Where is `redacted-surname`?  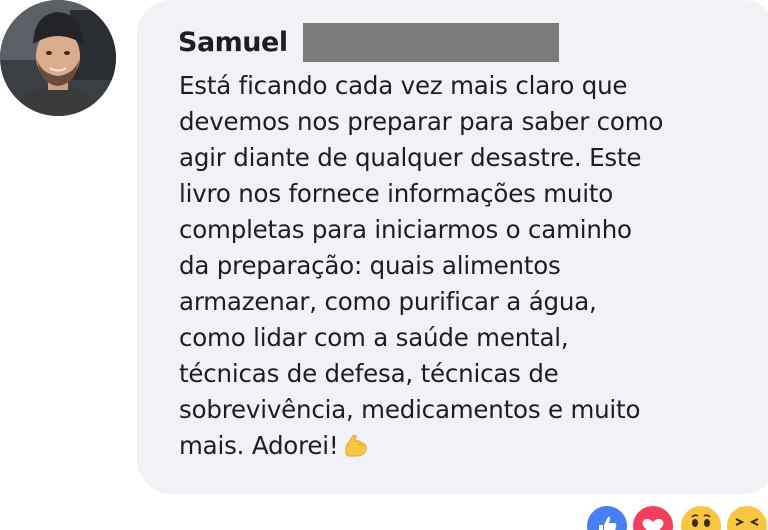 redacted-surname is located at coordinates (431, 42).